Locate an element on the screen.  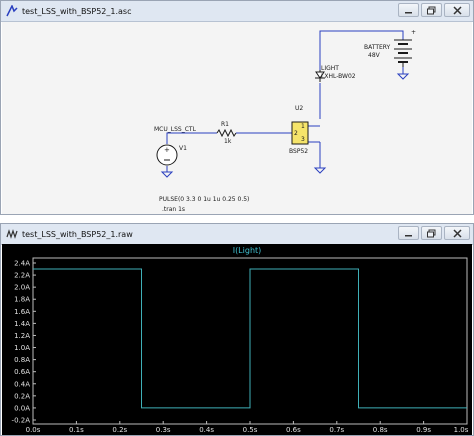
trace-label: I(Light) is located at coordinates (247, 250).